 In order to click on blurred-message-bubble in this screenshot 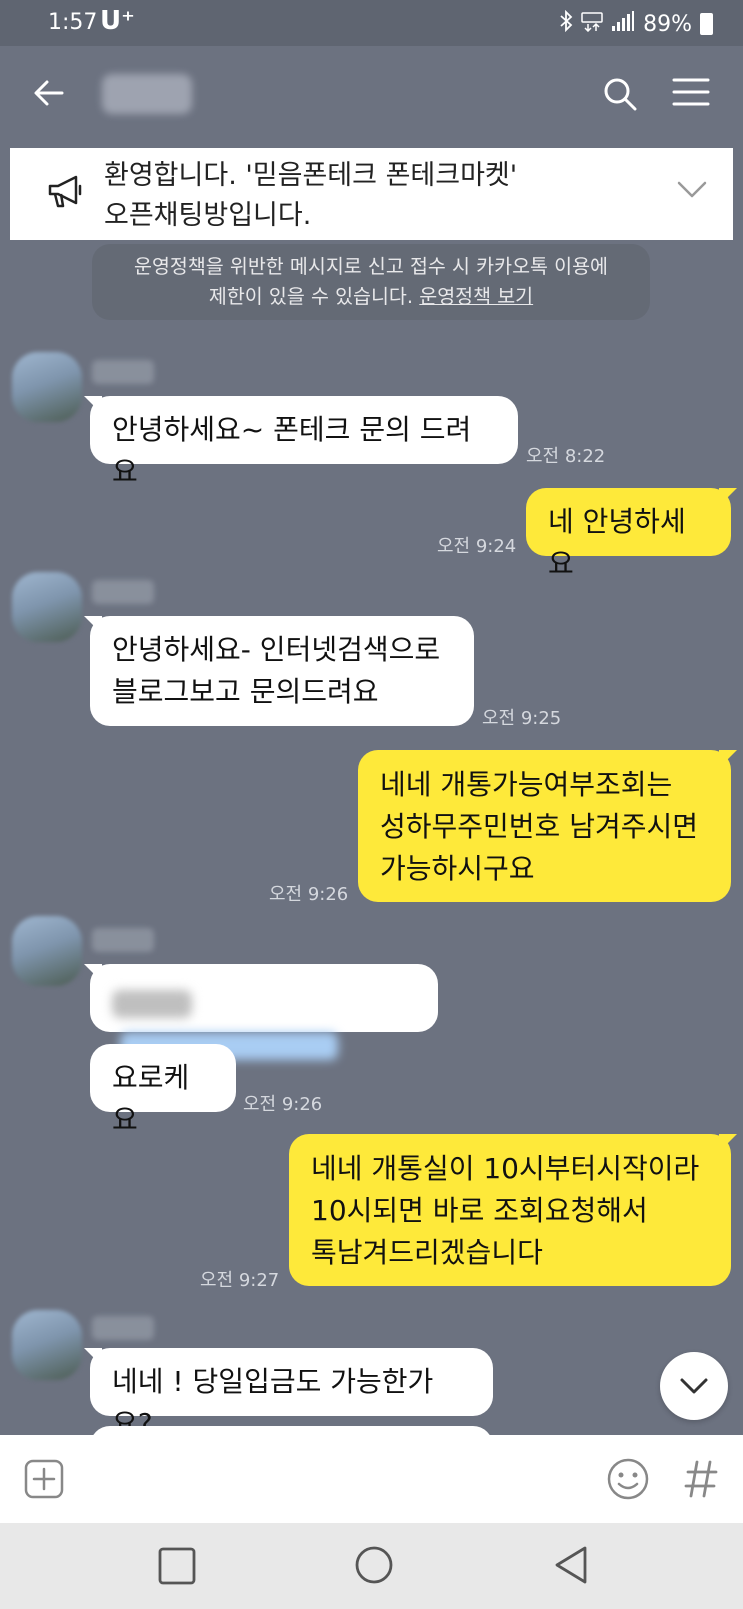, I will do `click(264, 1012)`.